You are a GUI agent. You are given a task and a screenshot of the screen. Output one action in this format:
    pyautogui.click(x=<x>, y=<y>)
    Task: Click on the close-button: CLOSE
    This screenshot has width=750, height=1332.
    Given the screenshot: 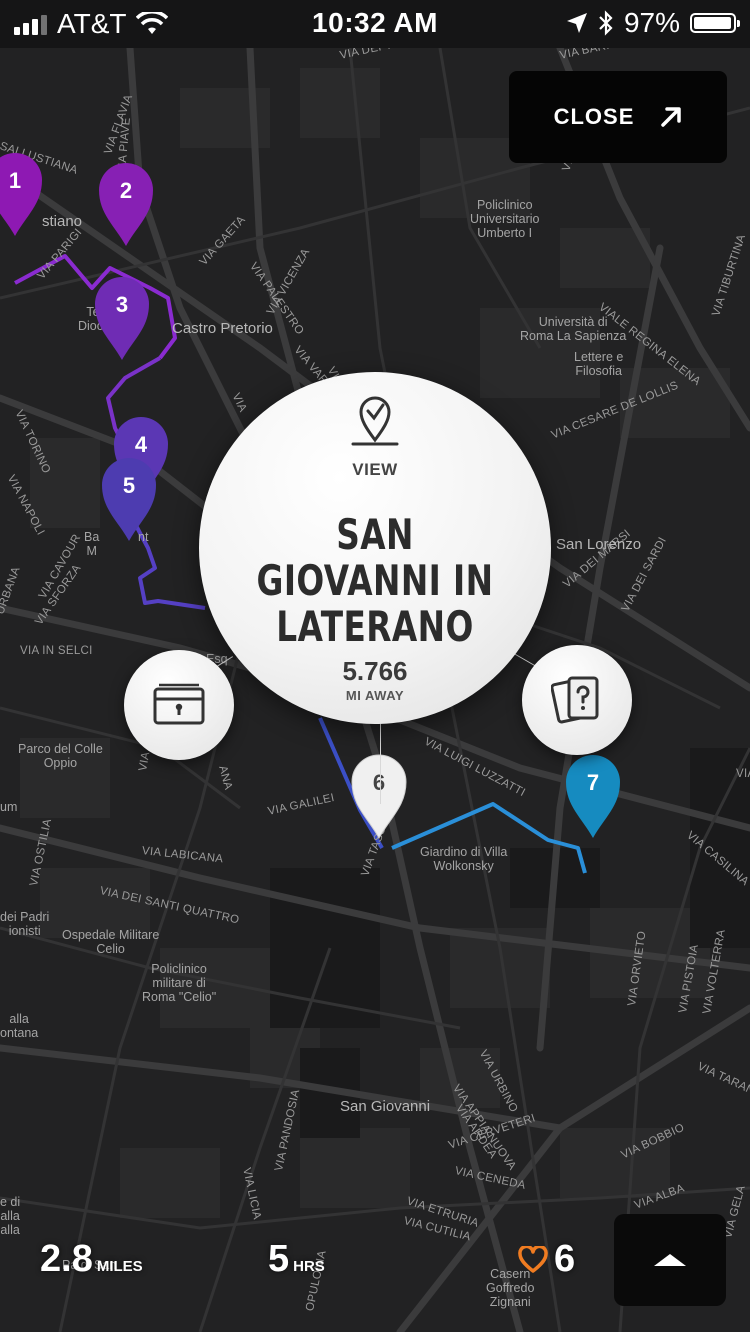 What is the action you would take?
    pyautogui.click(x=618, y=117)
    